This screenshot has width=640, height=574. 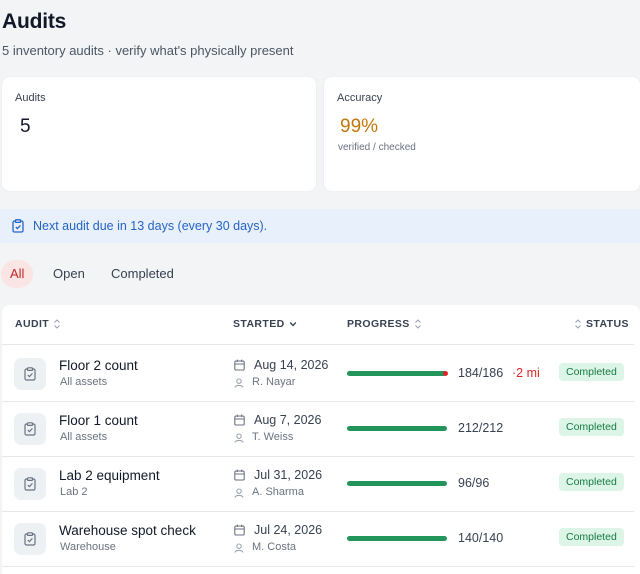 What do you see at coordinates (159, 134) in the screenshot?
I see `audits-stat-card: Audits 5` at bounding box center [159, 134].